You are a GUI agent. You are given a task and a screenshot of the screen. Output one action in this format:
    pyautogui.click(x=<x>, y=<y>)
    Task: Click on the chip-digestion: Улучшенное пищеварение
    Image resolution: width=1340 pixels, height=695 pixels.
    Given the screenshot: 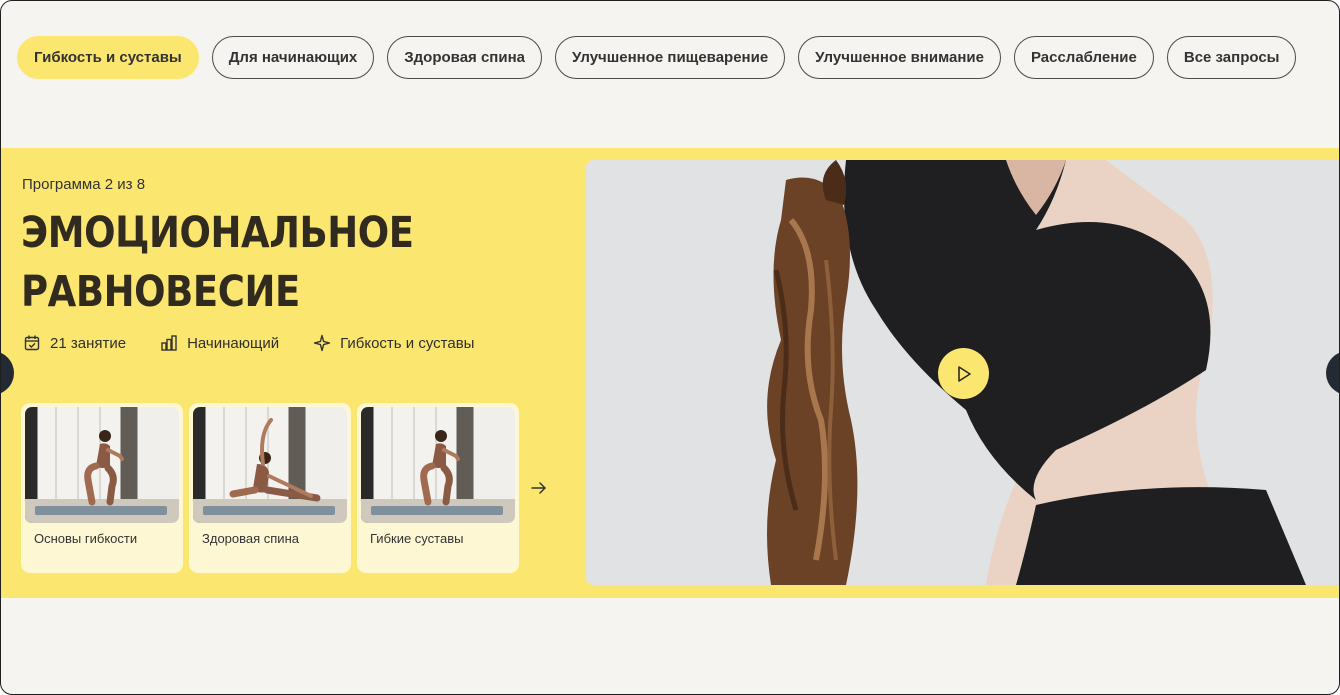 What is the action you would take?
    pyautogui.click(x=670, y=57)
    